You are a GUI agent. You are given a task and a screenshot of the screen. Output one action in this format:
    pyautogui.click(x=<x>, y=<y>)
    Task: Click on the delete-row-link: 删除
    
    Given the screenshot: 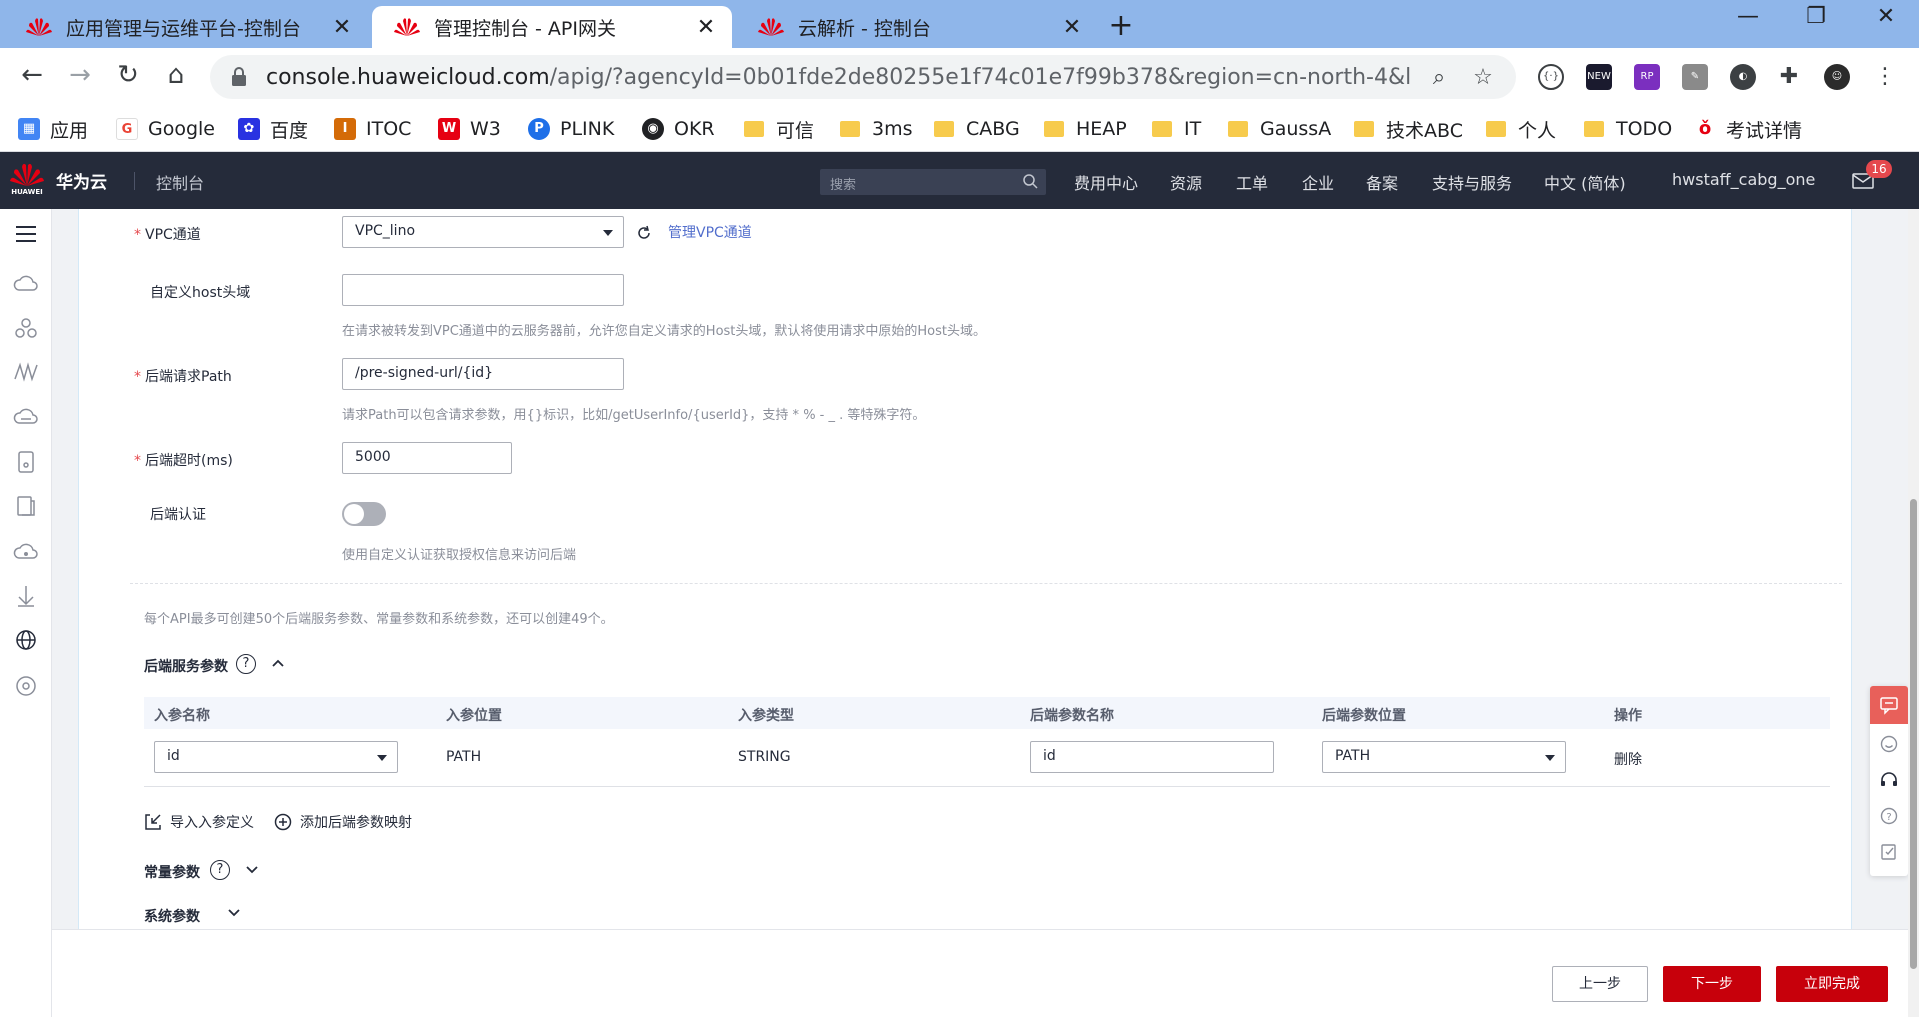 What is the action you would take?
    pyautogui.click(x=1628, y=759)
    